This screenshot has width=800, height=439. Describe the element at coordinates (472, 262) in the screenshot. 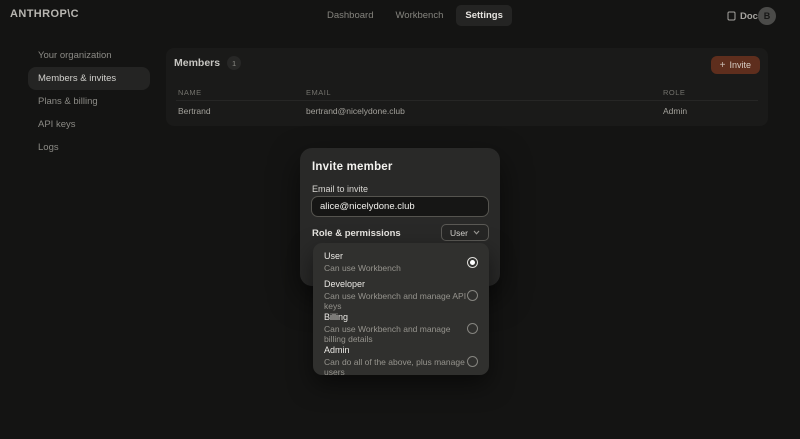

I see `radio-user` at that location.